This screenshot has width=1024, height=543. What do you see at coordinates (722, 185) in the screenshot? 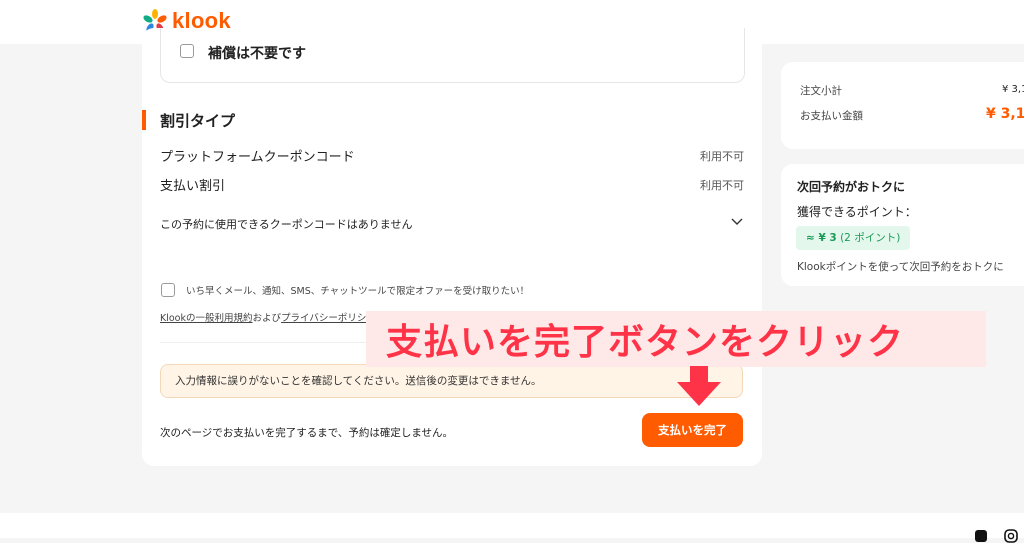
I see `payment-discount-status: 利用不可` at bounding box center [722, 185].